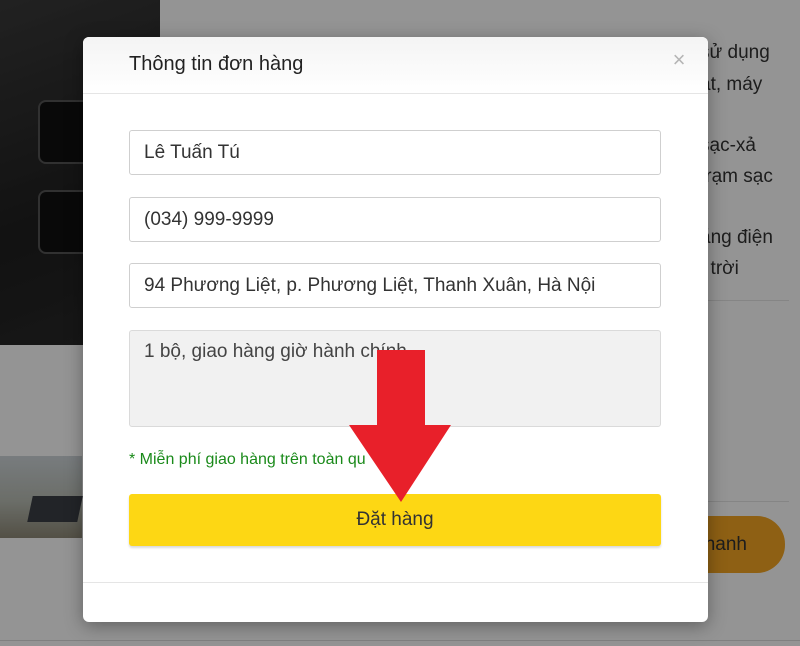  I want to click on close-icon: ×, so click(679, 60).